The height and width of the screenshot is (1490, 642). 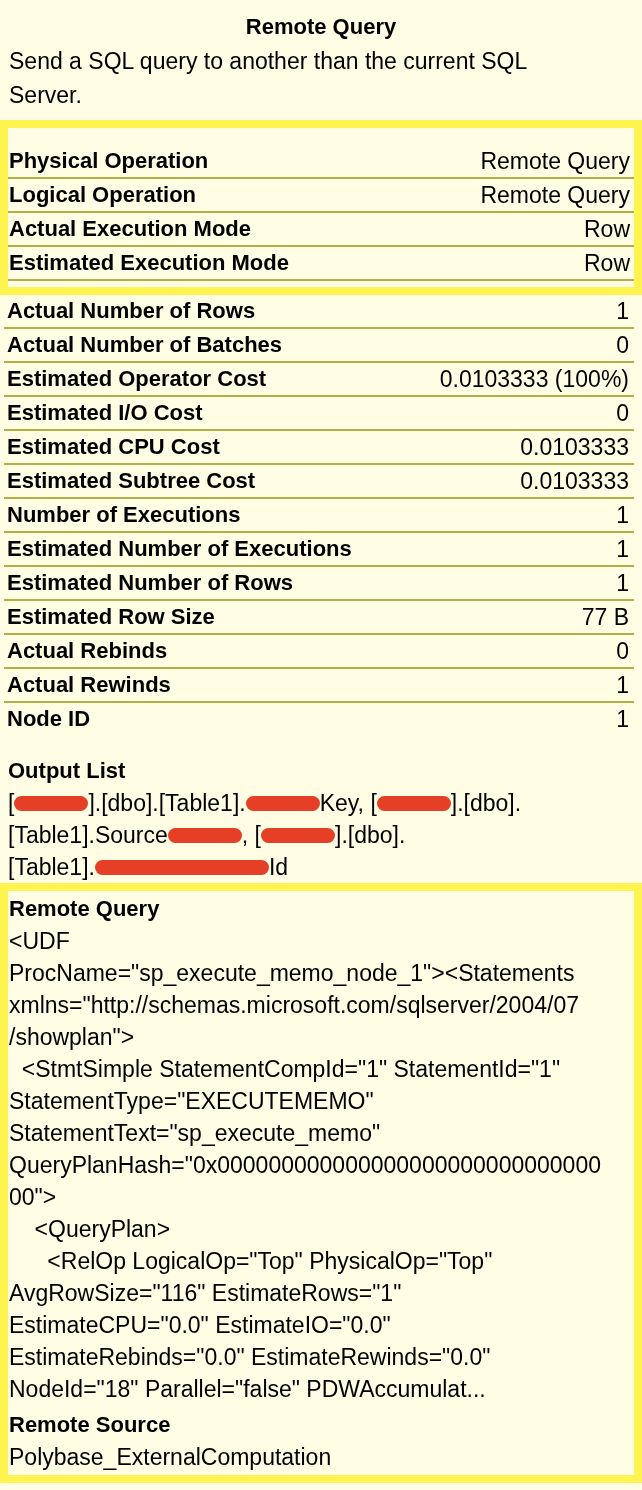 What do you see at coordinates (90, 1425) in the screenshot?
I see `section-heading: Remote Source` at bounding box center [90, 1425].